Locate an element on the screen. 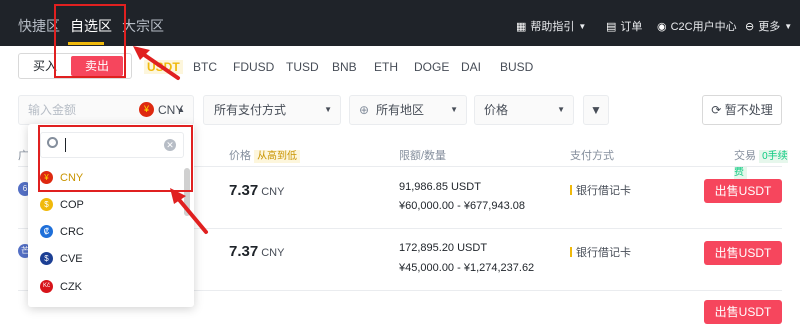  help-menu: ▦ 帮助指引 ▼ is located at coordinates (551, 26).